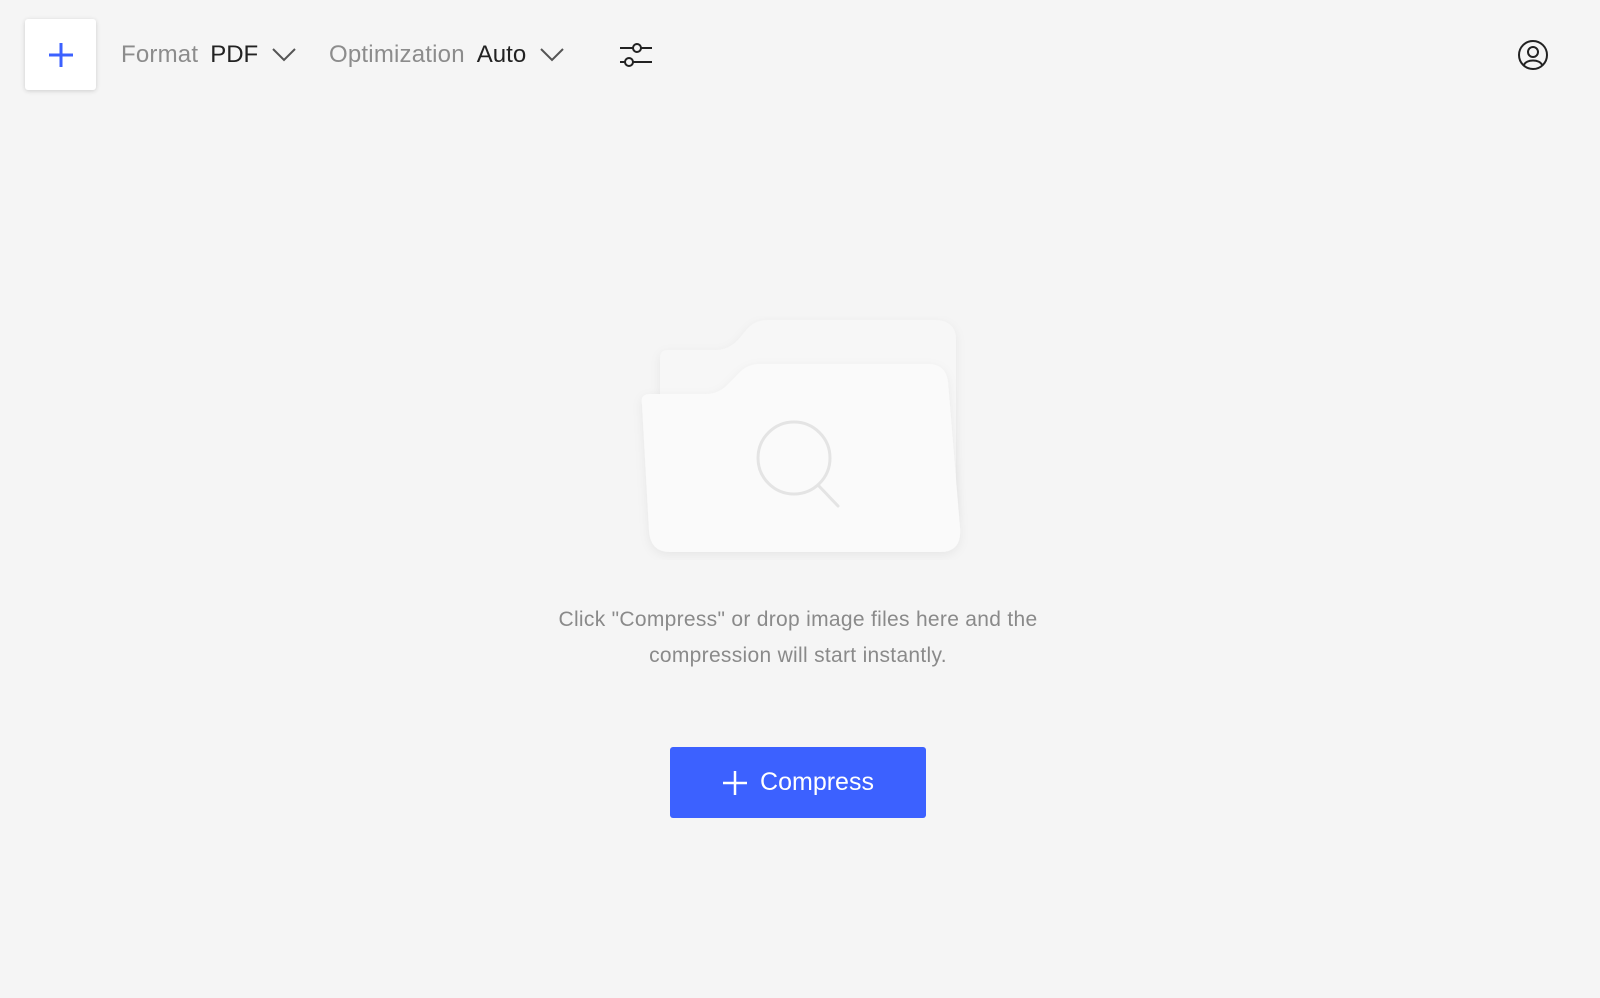  I want to click on compress-button: Compress, so click(798, 782).